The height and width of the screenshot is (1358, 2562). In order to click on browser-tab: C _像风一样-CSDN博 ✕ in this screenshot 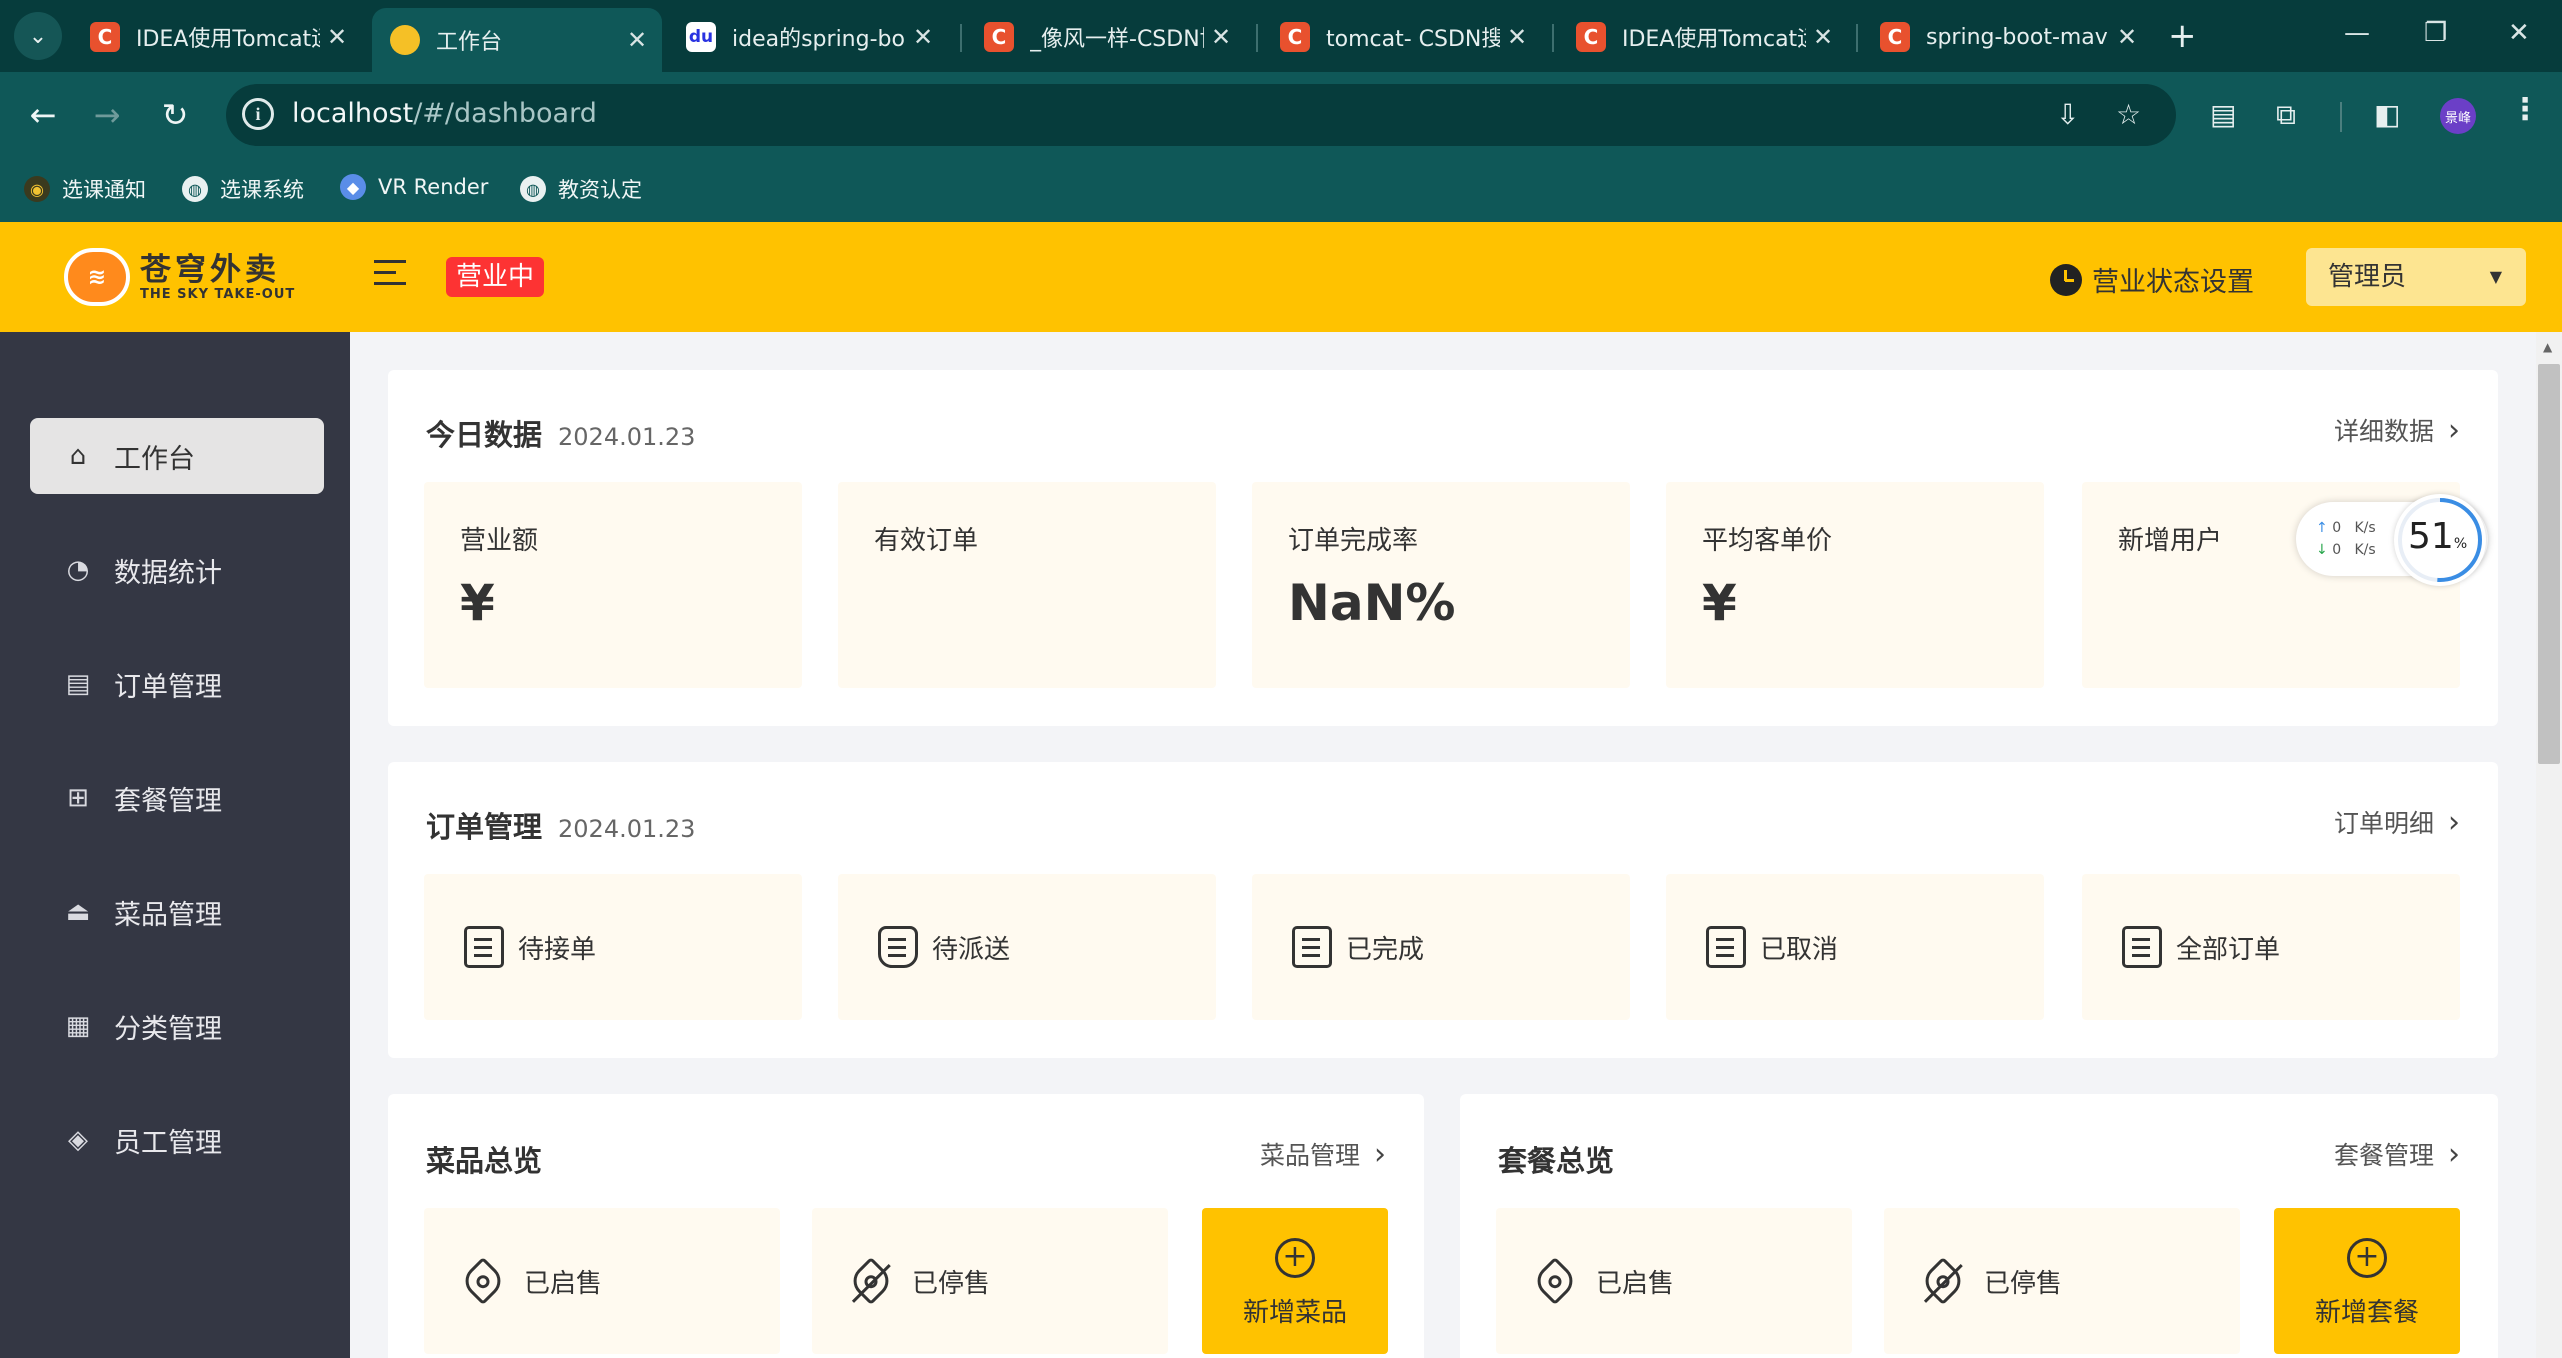, I will do `click(1106, 37)`.